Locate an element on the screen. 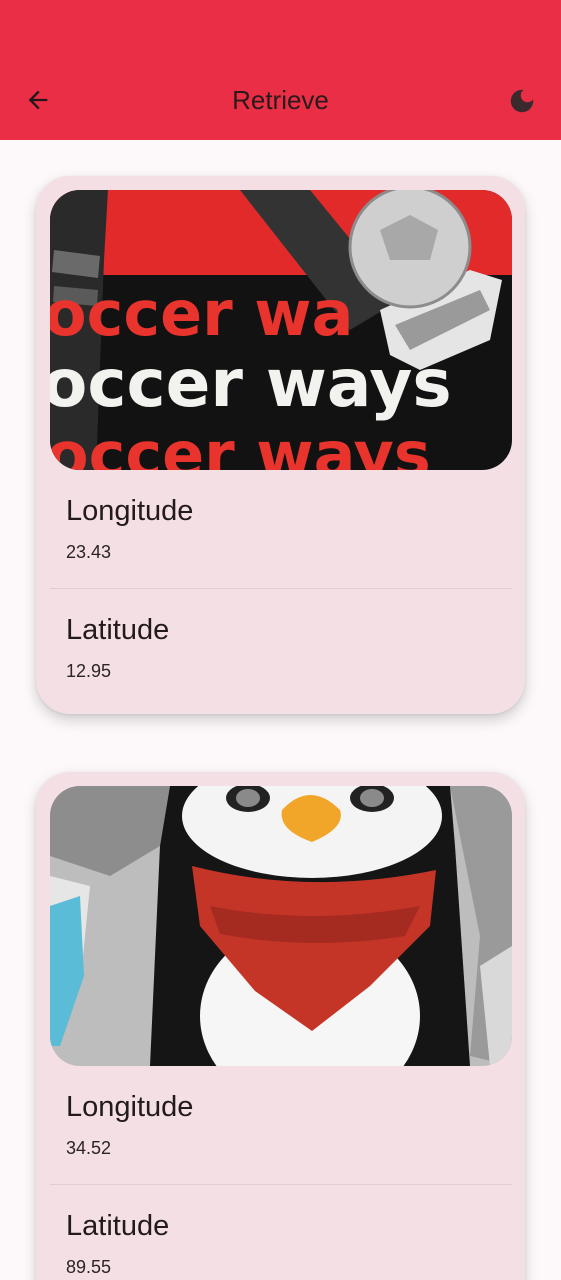 The width and height of the screenshot is (561, 1280). theme-toggle-button is located at coordinates (522, 101).